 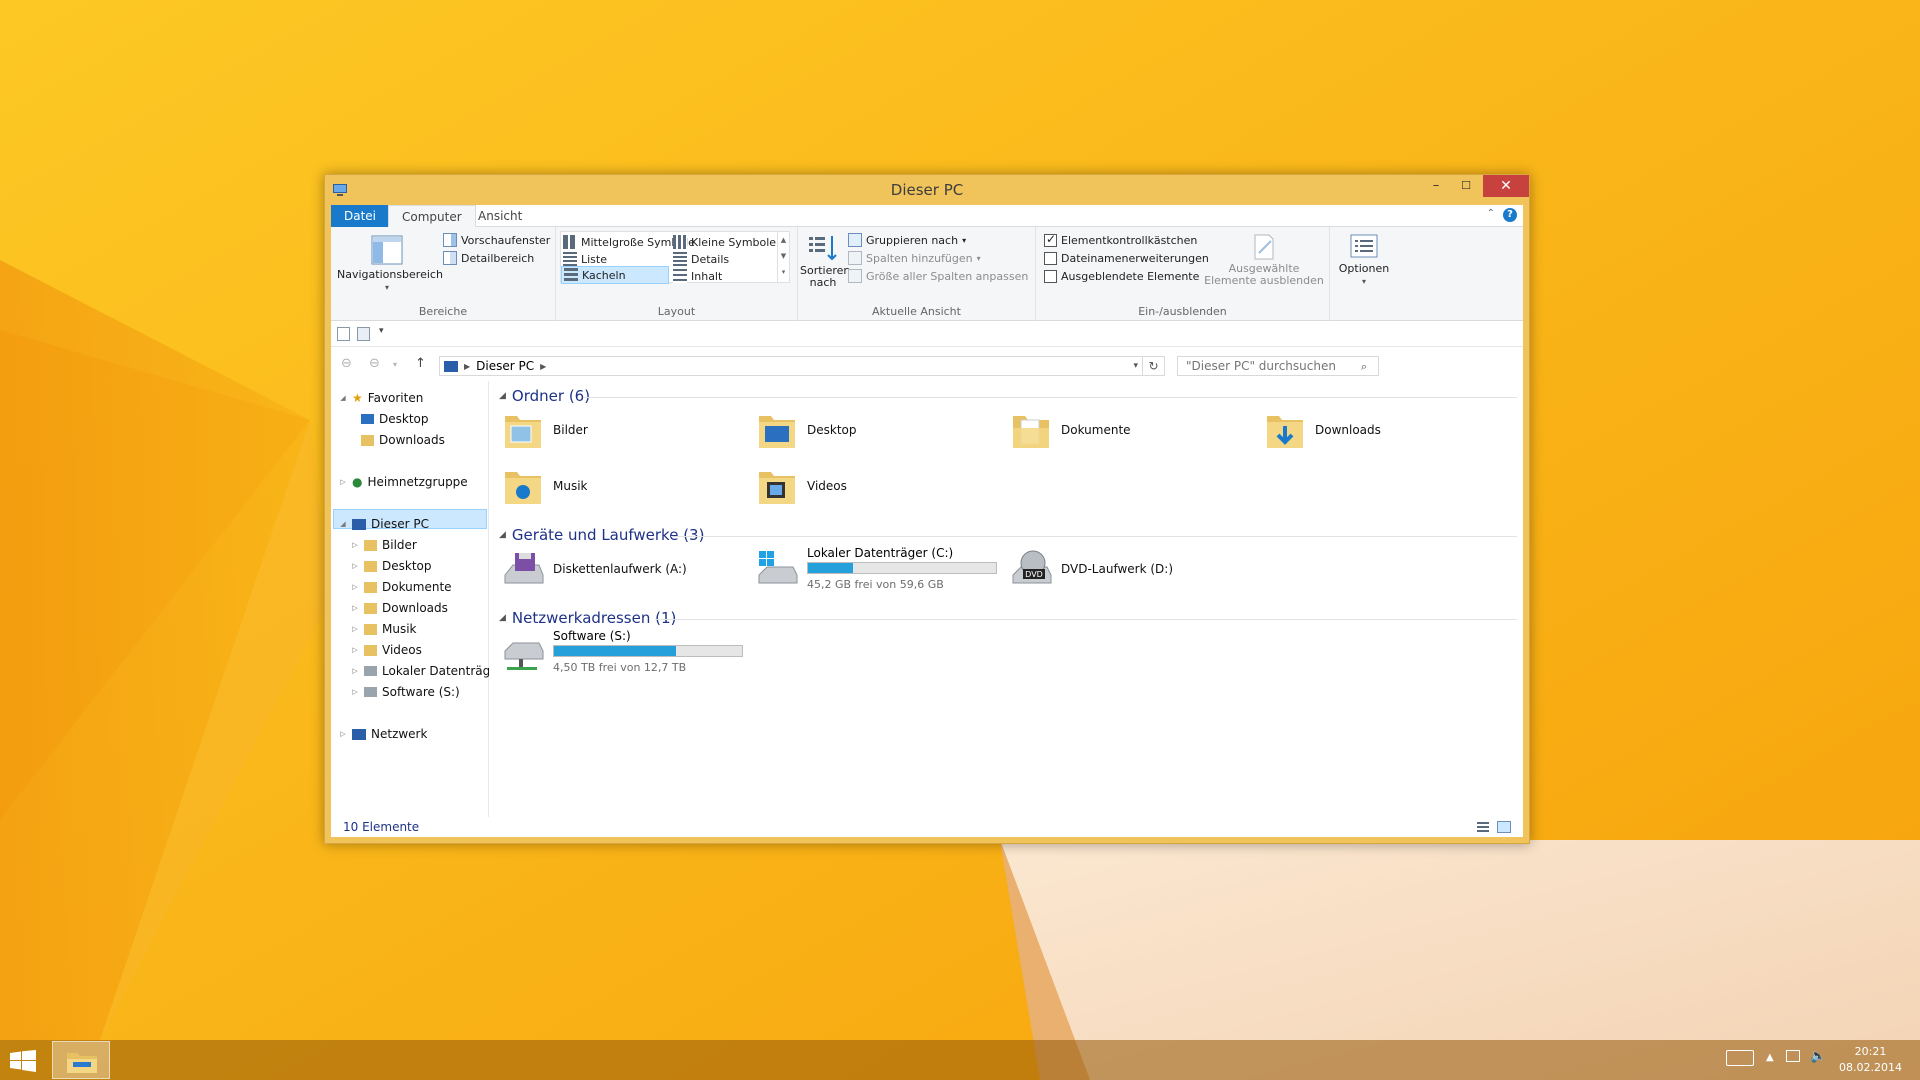 I want to click on group-by-button: Gruppieren nach ▾, so click(x=907, y=240).